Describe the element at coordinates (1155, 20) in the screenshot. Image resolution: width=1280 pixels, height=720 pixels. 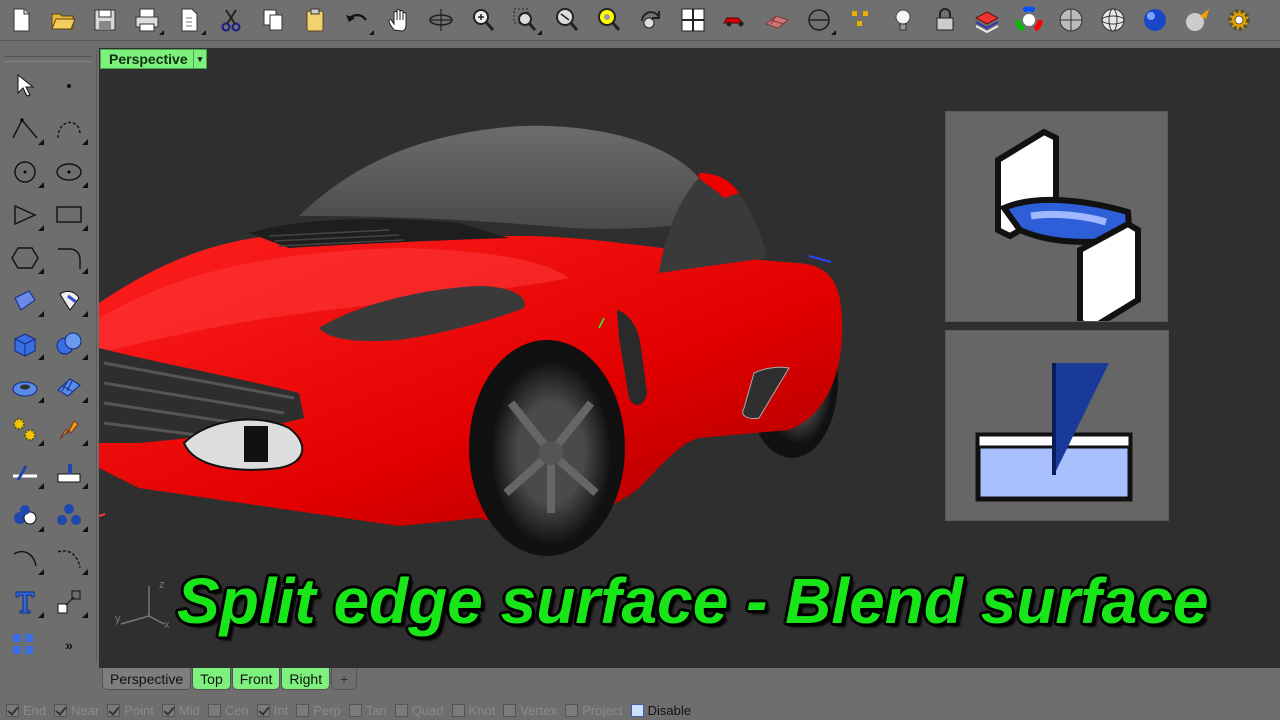
I see `render-sphere-icon` at that location.